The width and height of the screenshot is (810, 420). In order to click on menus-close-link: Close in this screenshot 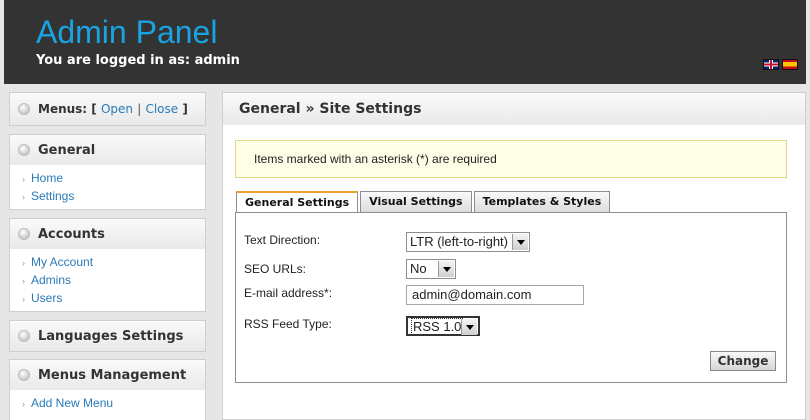, I will do `click(161, 109)`.